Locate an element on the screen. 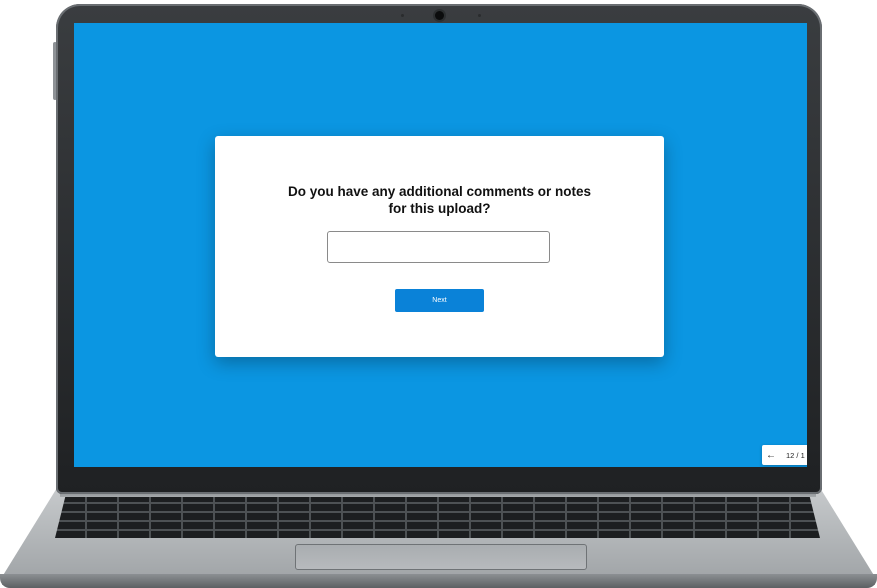 The width and height of the screenshot is (877, 588). pager: ← 12 / 1 is located at coordinates (784, 455).